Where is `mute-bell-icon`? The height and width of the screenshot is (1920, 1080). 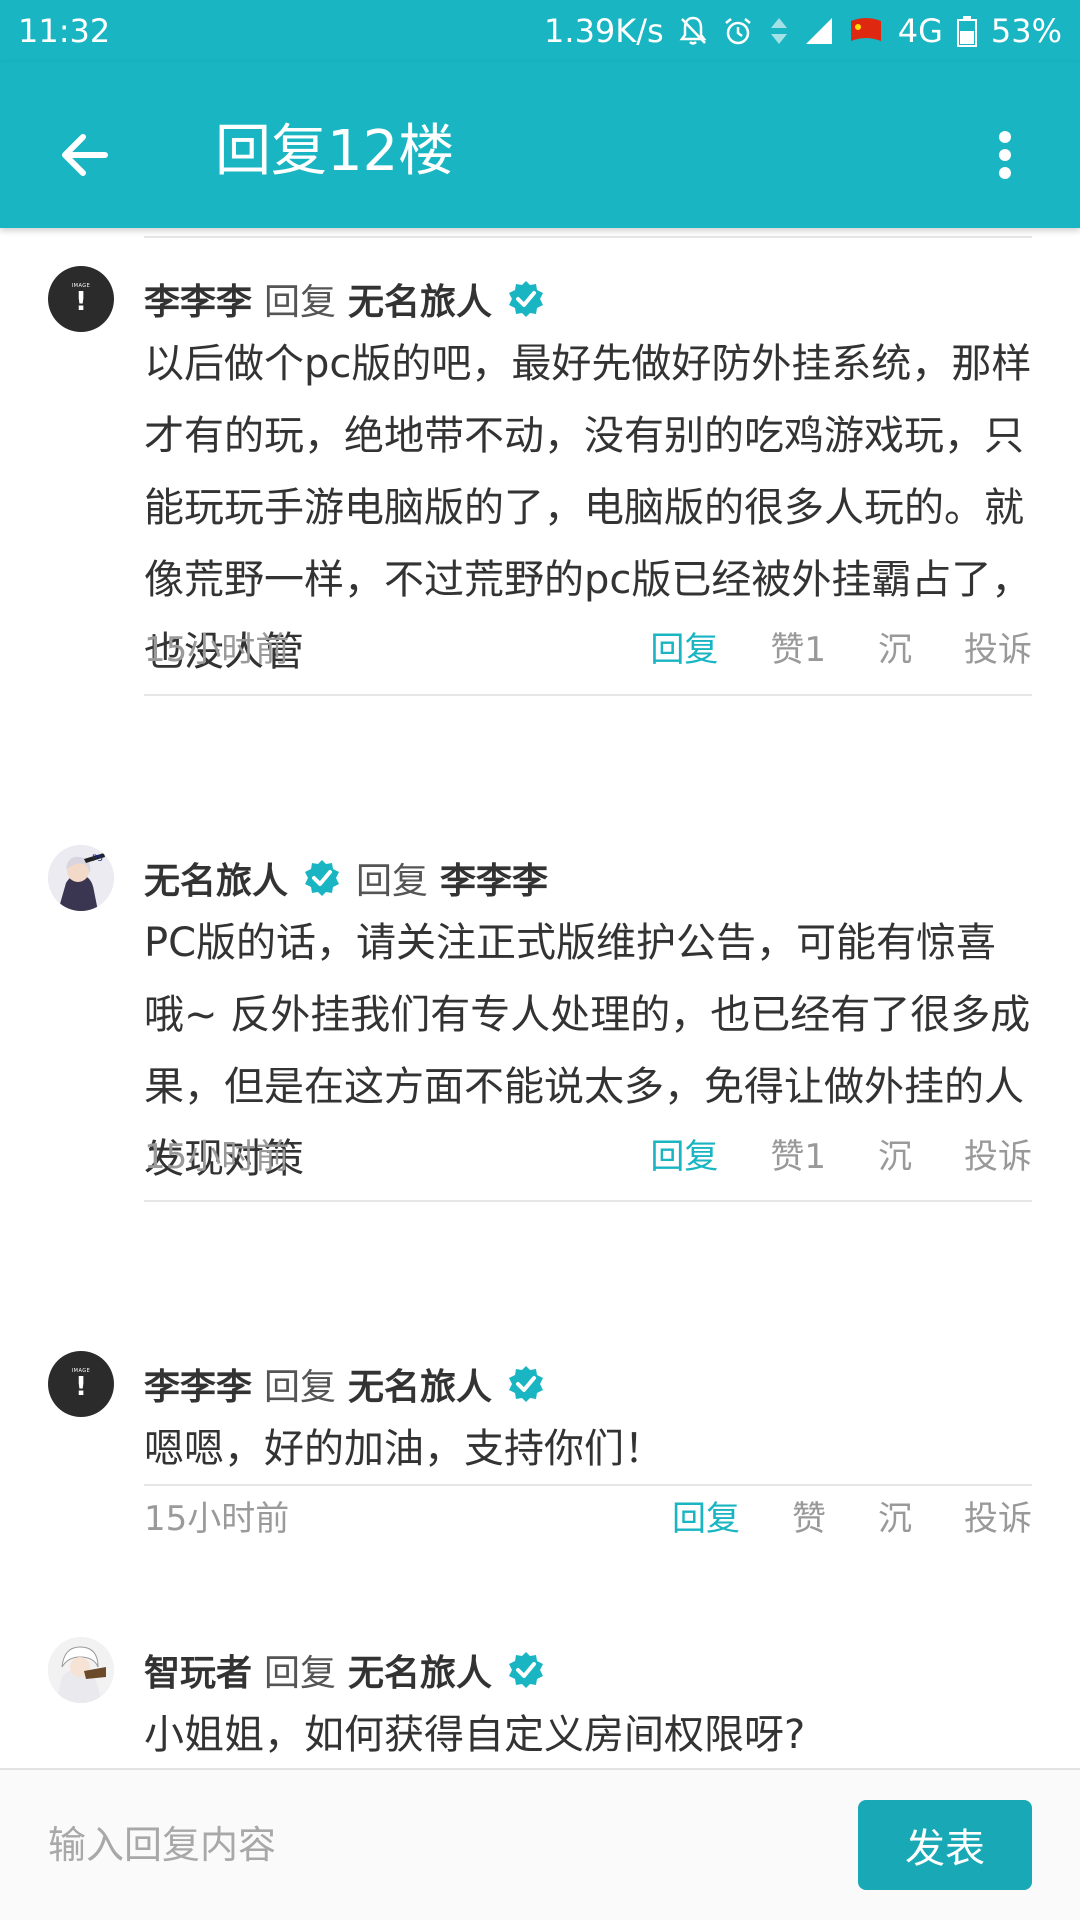 mute-bell-icon is located at coordinates (693, 31).